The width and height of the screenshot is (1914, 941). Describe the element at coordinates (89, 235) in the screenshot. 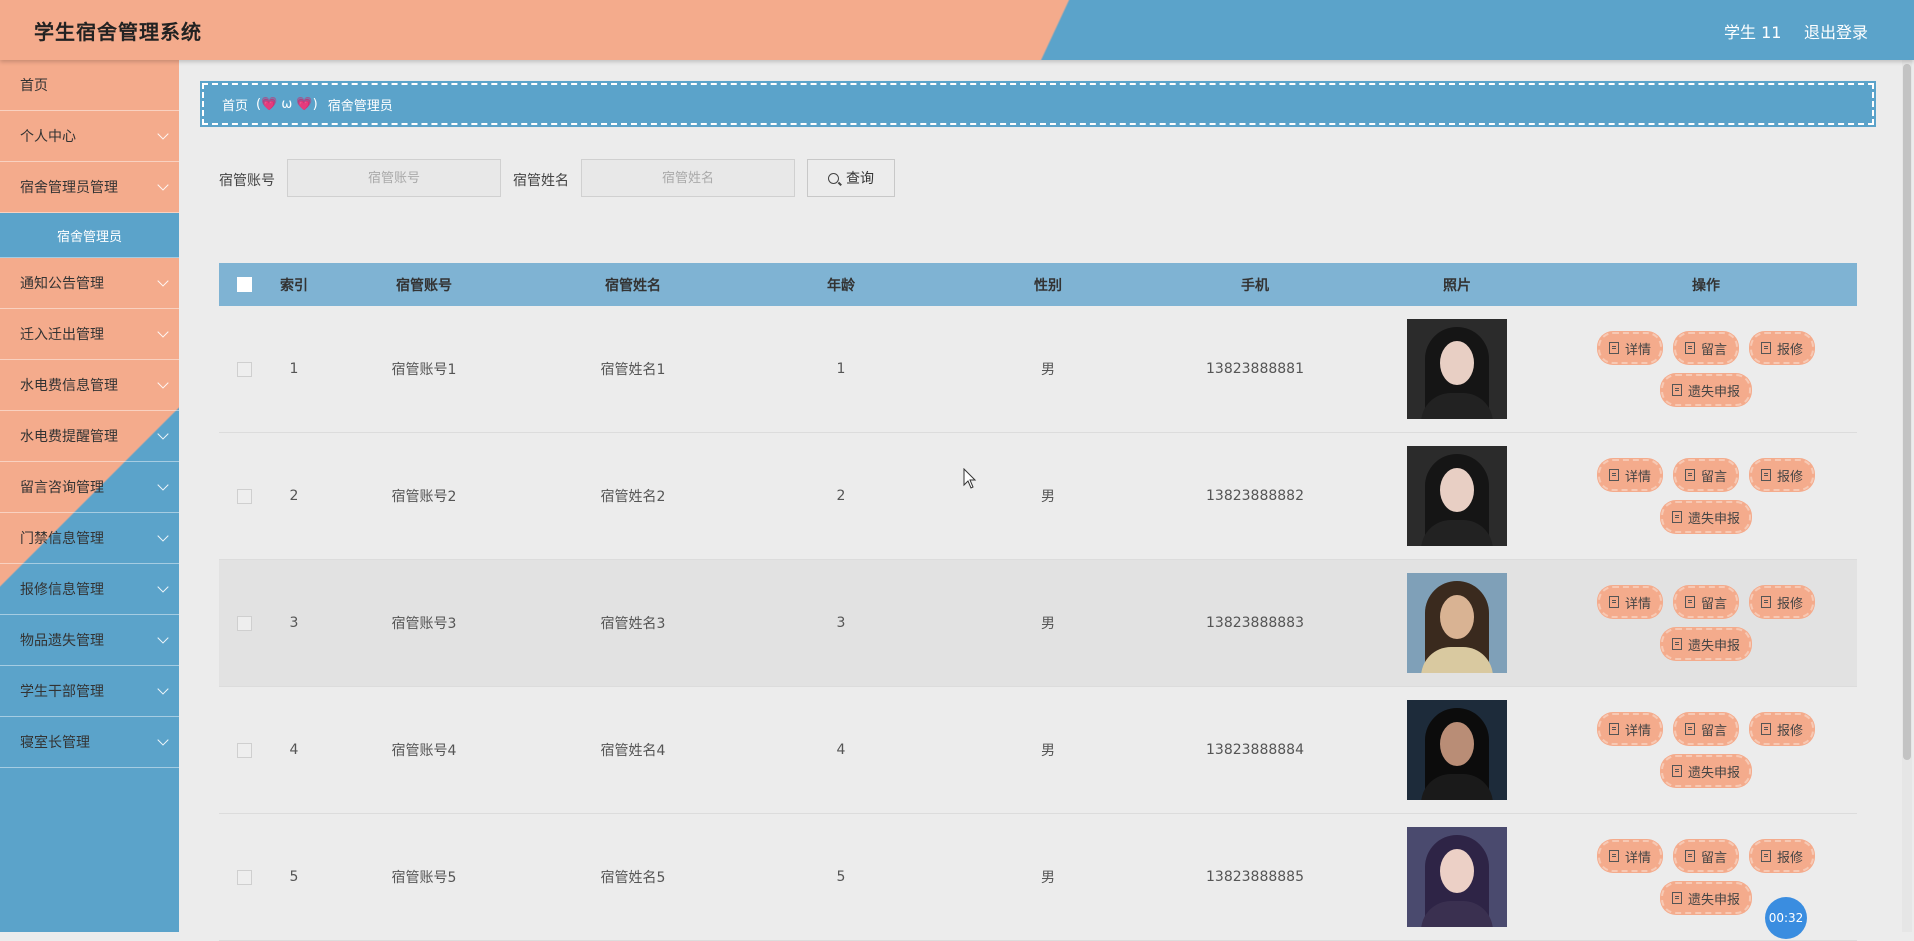

I see `sidebar-subitem-active: 宿舍管理员` at that location.